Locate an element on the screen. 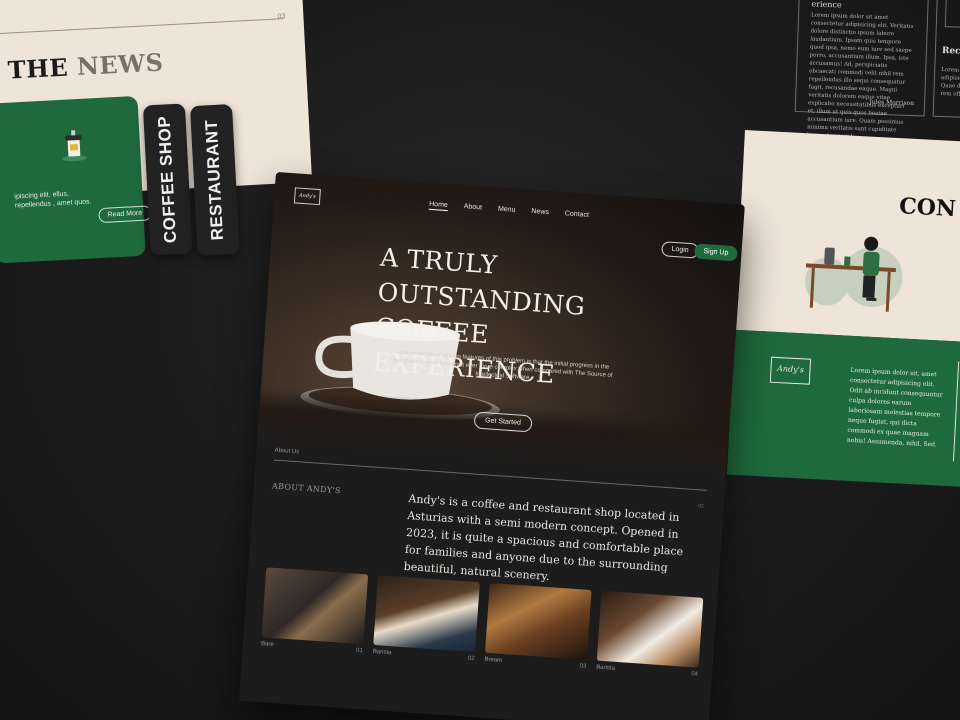 The image size is (960, 720). gallery-item: Barista 04 is located at coordinates (650, 637).